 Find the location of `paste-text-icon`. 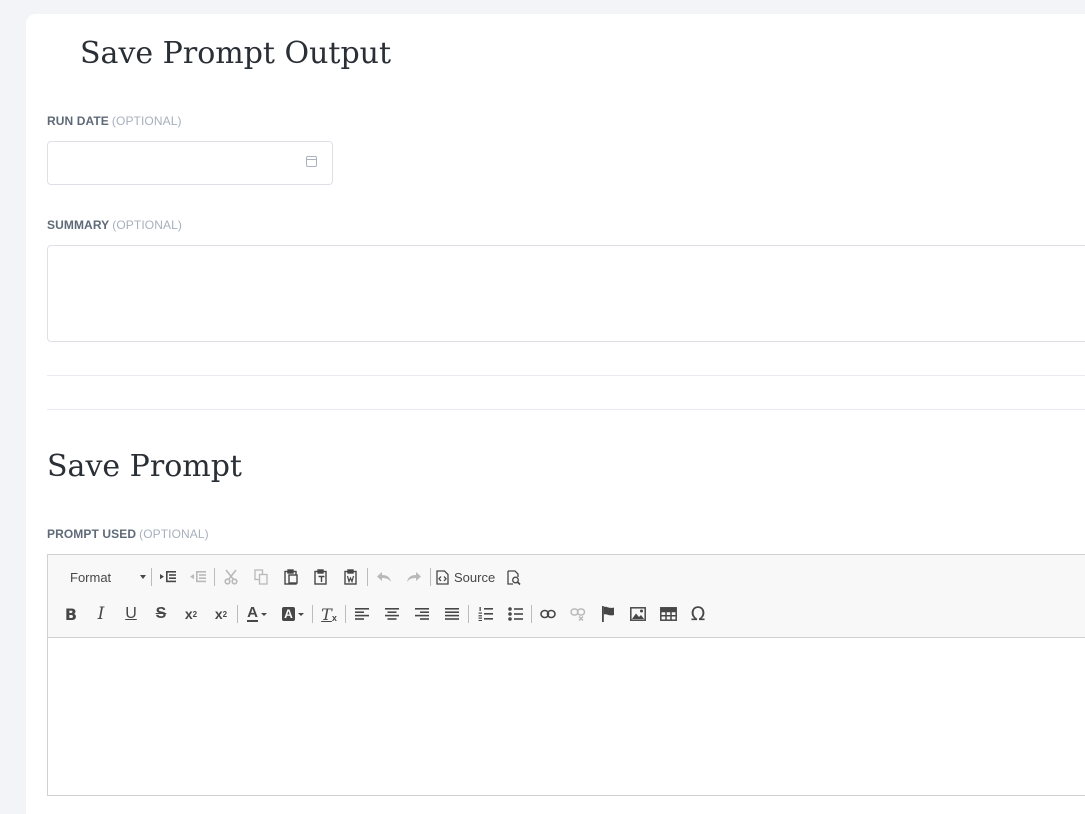

paste-text-icon is located at coordinates (321, 577).